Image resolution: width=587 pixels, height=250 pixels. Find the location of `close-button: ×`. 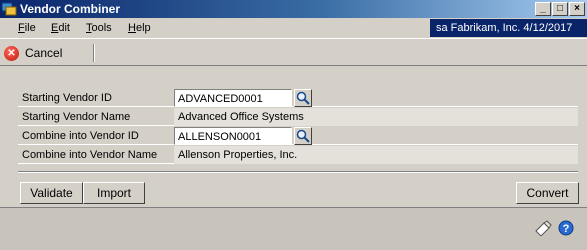

close-button: × is located at coordinates (577, 9).